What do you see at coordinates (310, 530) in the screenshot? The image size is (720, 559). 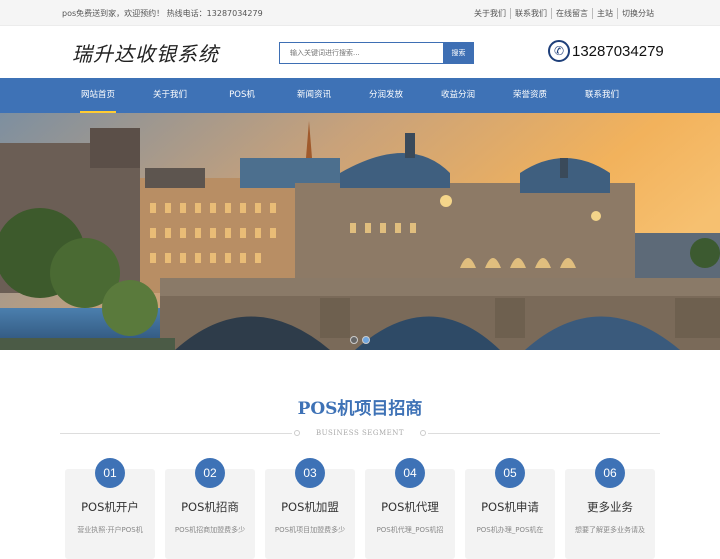 I see `card-description: POS机项目加盟费多少` at bounding box center [310, 530].